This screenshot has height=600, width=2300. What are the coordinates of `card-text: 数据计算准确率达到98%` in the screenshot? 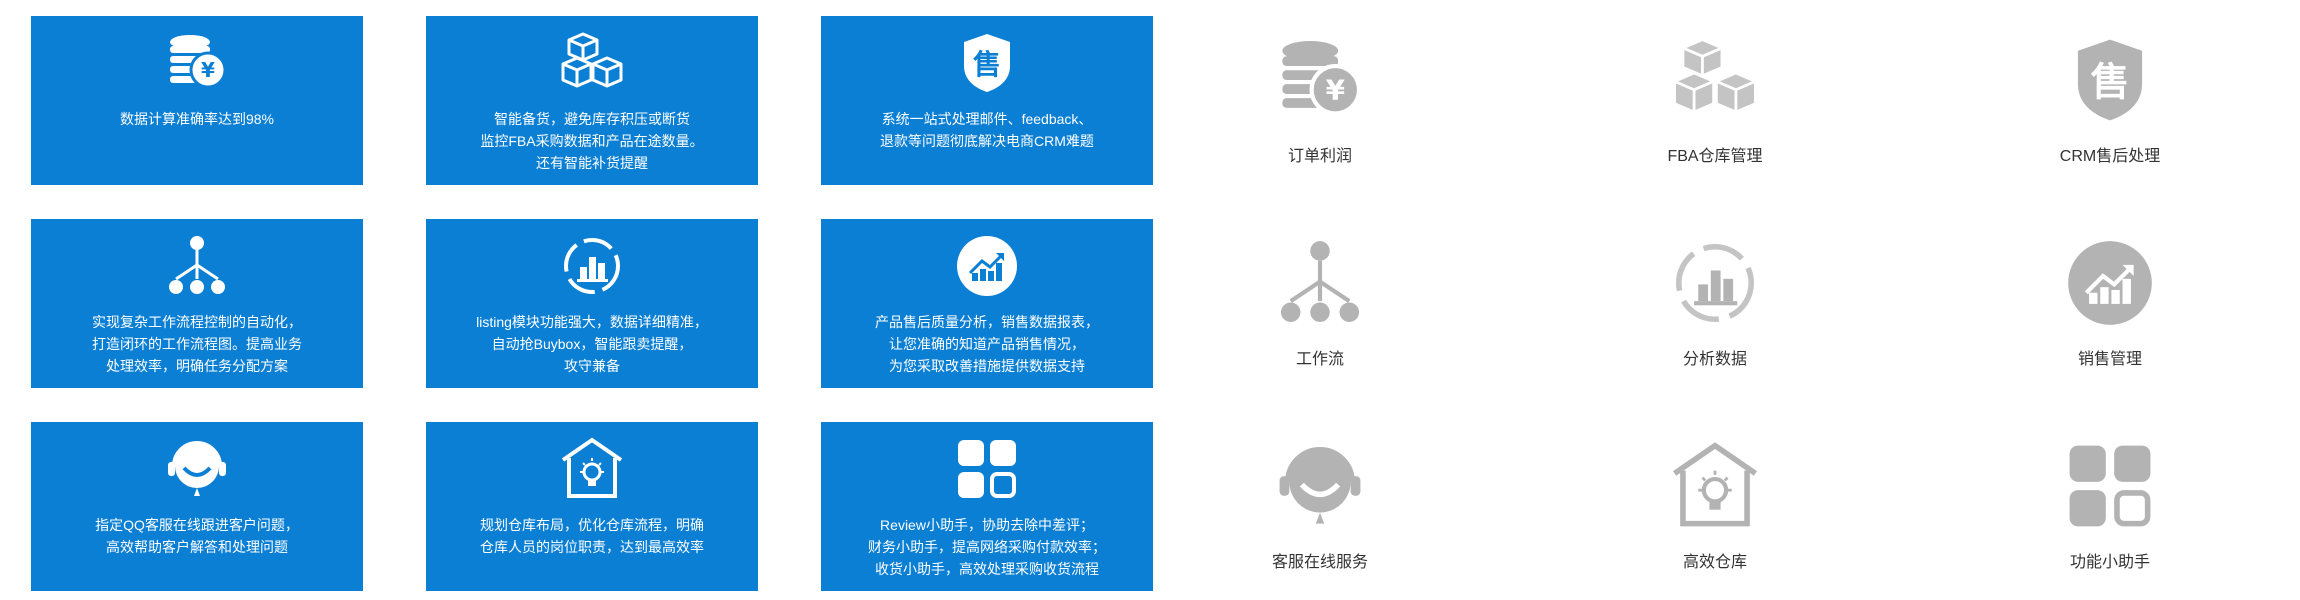 It's located at (197, 119).